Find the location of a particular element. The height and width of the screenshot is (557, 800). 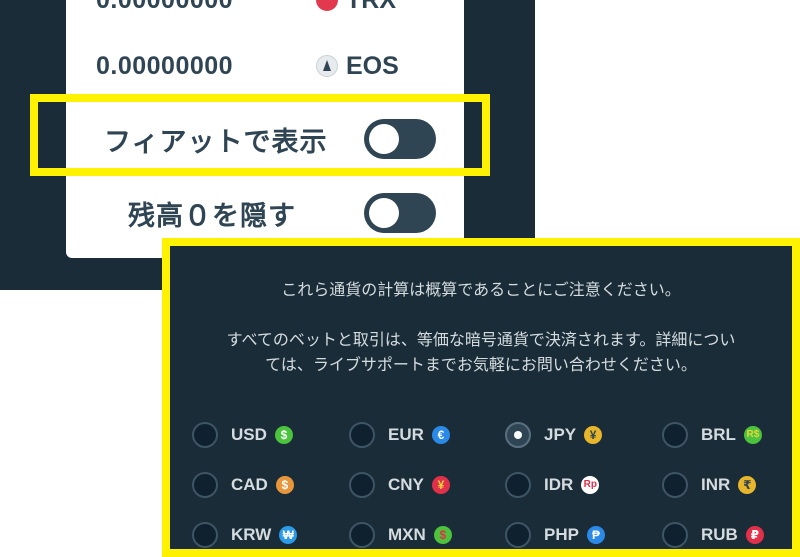

currency-option-rub: RUB ₽ is located at coordinates (713, 535).